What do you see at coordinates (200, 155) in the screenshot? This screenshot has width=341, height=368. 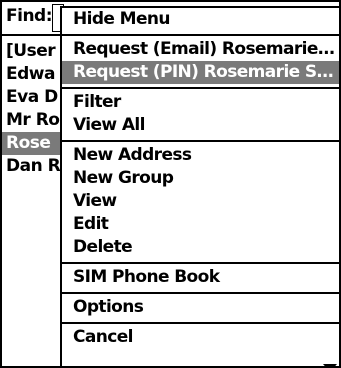 I see `menu-item-new-address: New Address` at bounding box center [200, 155].